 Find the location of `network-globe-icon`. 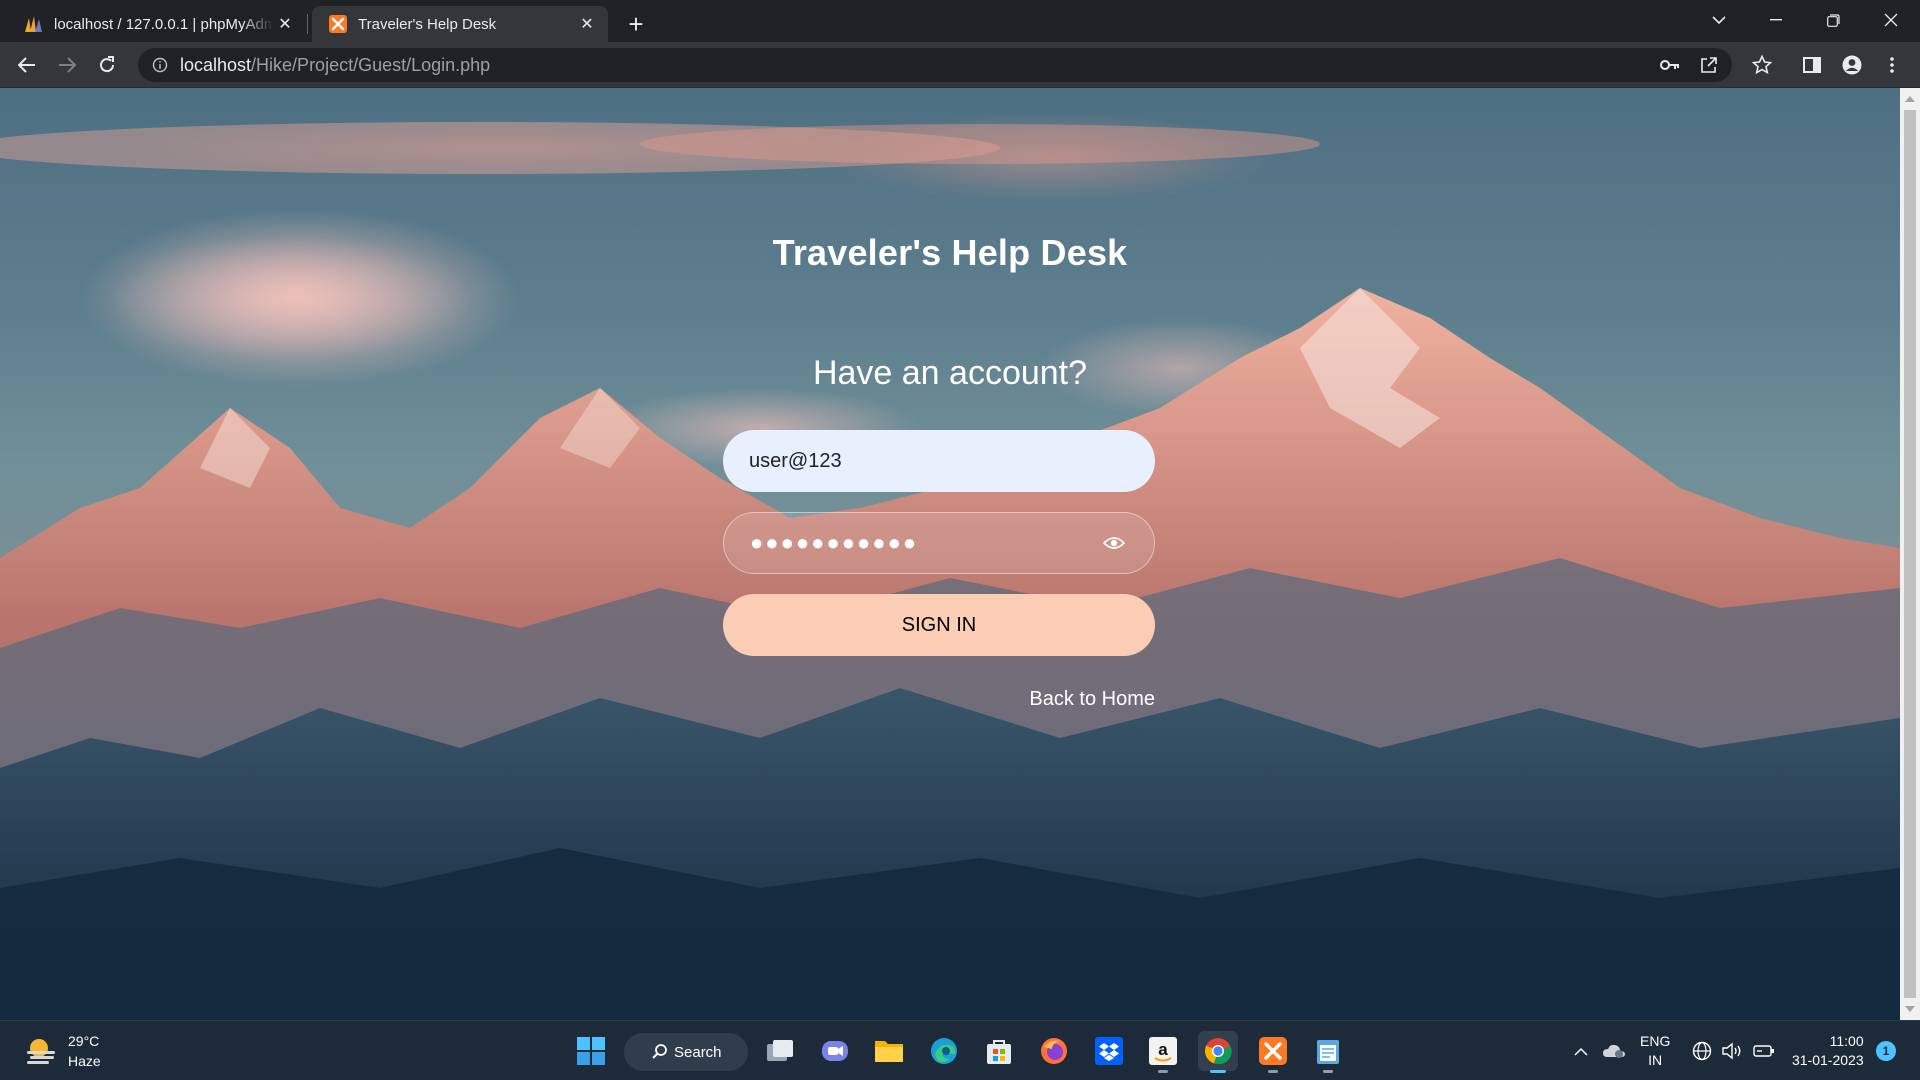

network-globe-icon is located at coordinates (1702, 1050).